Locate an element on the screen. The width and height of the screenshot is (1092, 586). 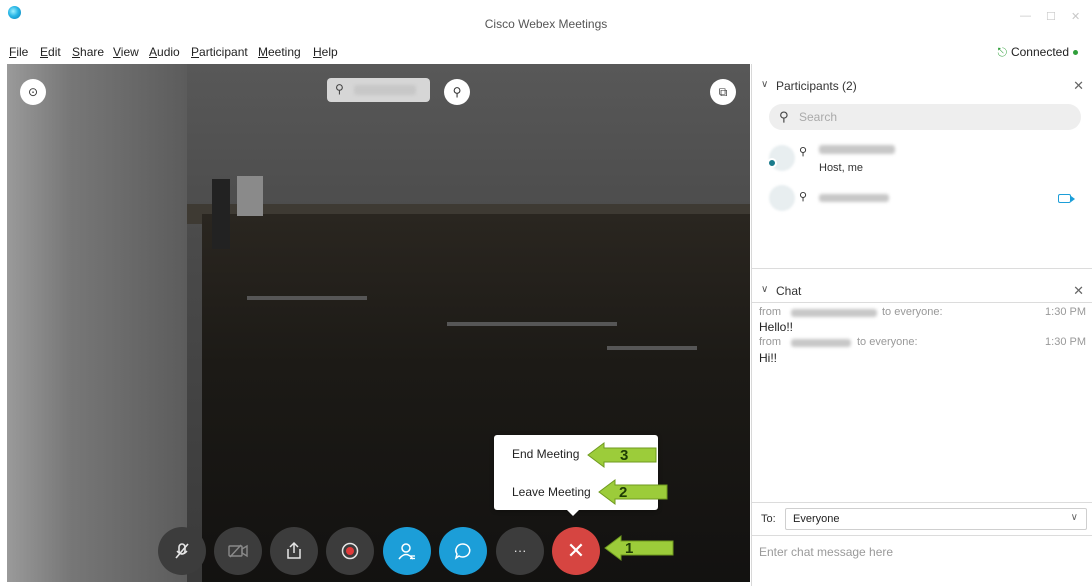
participant-search-input is located at coordinates (934, 117).